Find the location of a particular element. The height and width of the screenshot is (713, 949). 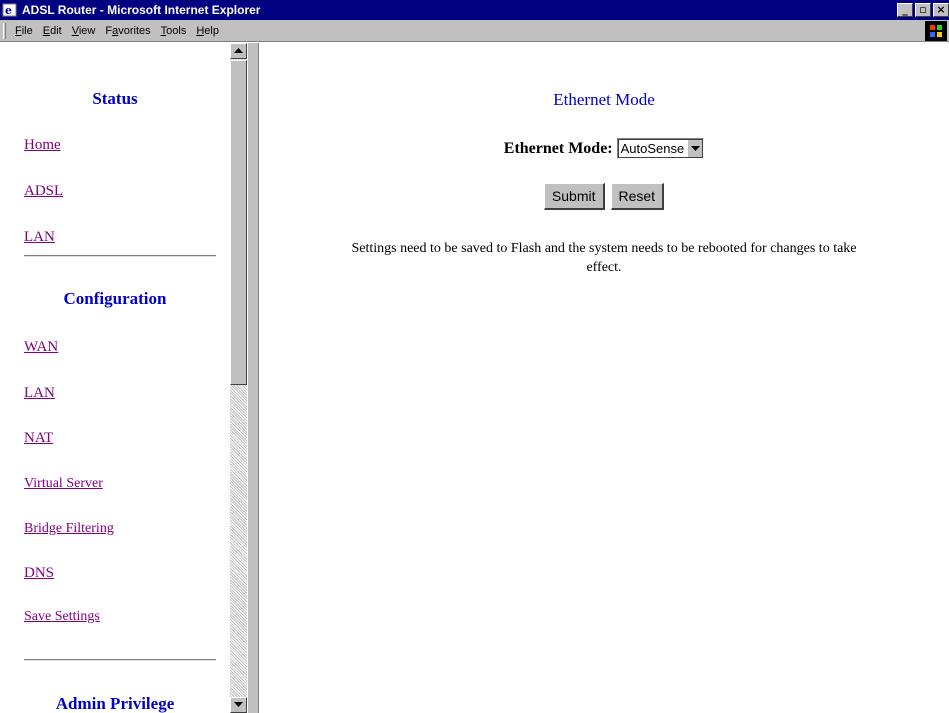

arrow-down-icon is located at coordinates (238, 704).